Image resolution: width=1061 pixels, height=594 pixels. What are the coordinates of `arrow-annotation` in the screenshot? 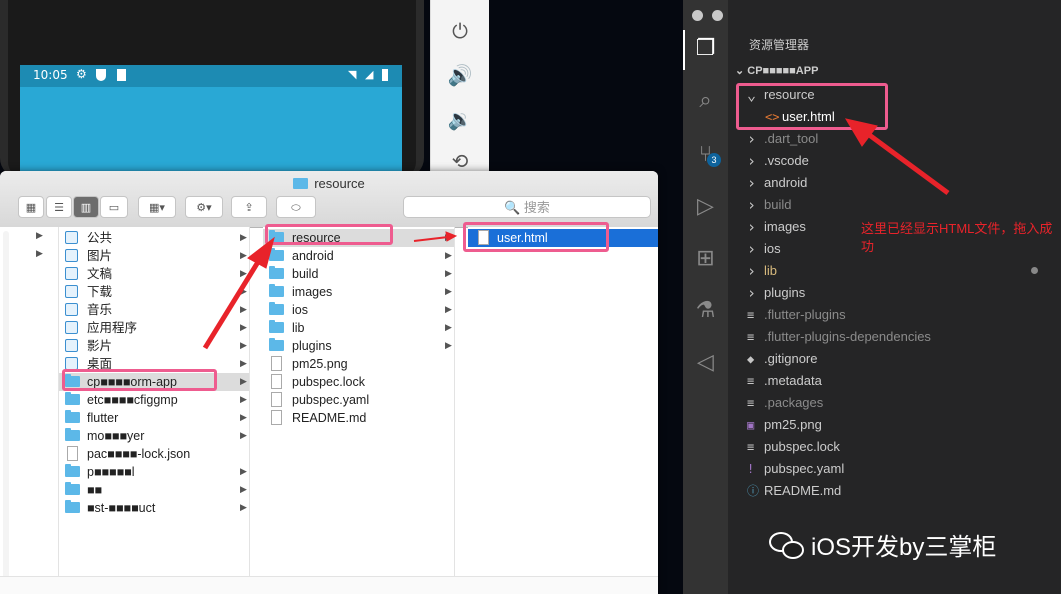 It's located at (908, 163).